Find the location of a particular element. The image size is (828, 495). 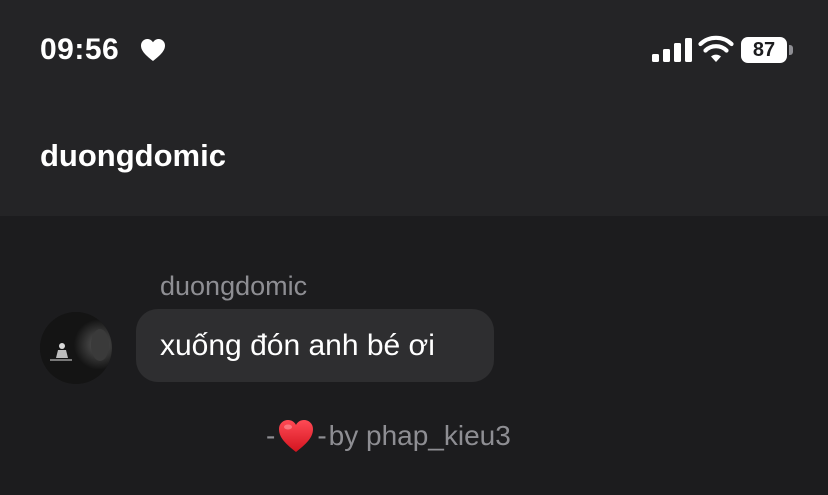

chat-title: duongdomic is located at coordinates (133, 156).